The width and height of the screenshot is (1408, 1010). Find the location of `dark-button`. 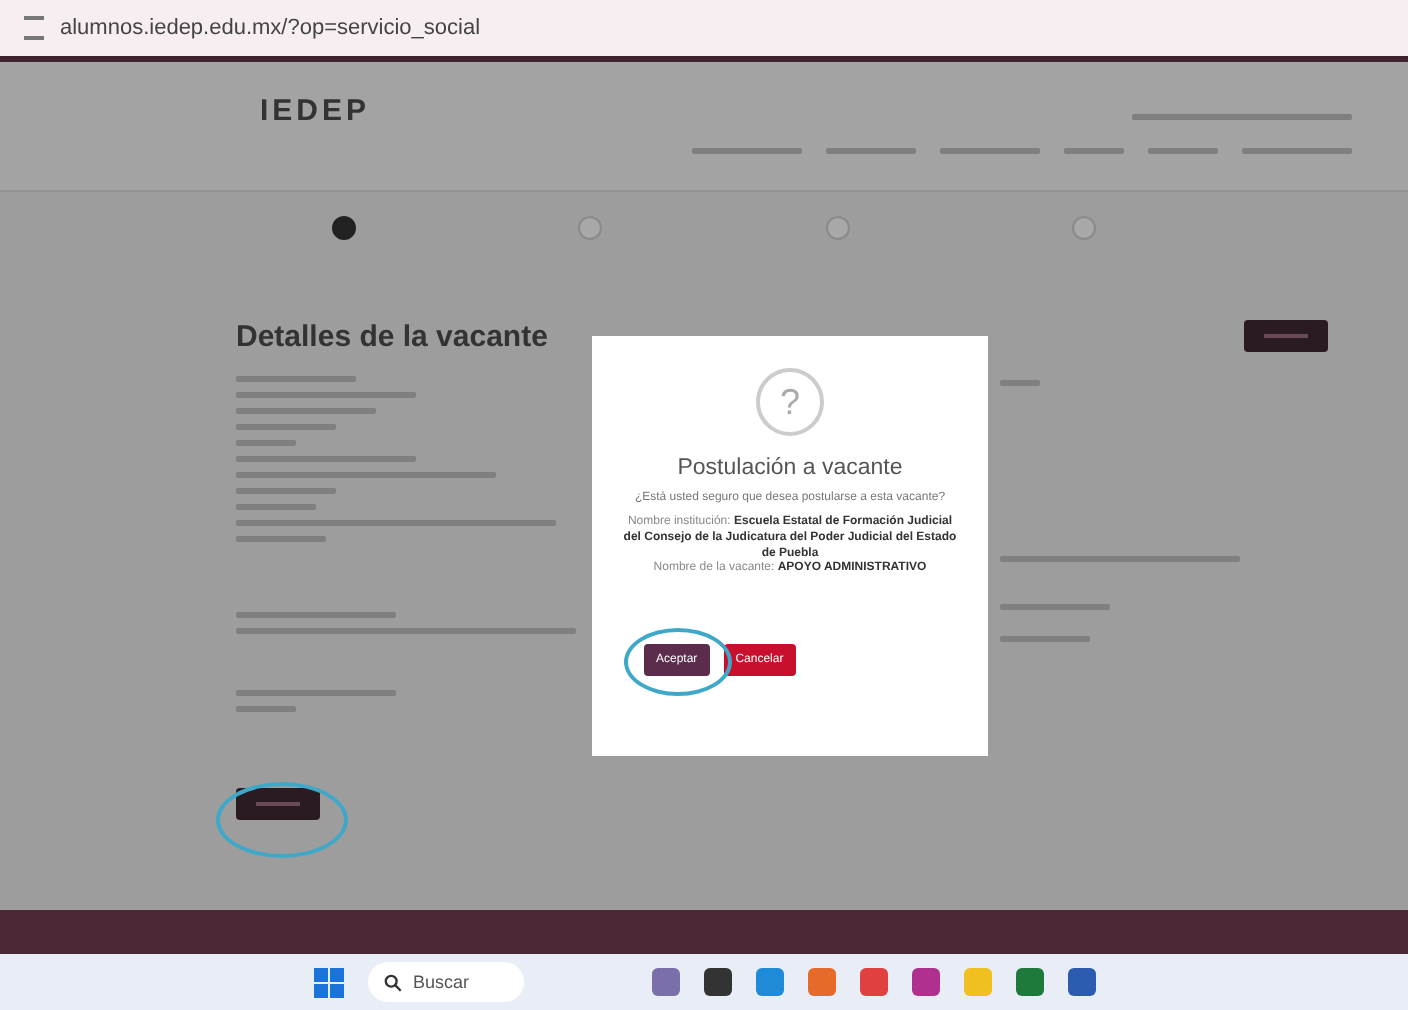

dark-button is located at coordinates (278, 804).